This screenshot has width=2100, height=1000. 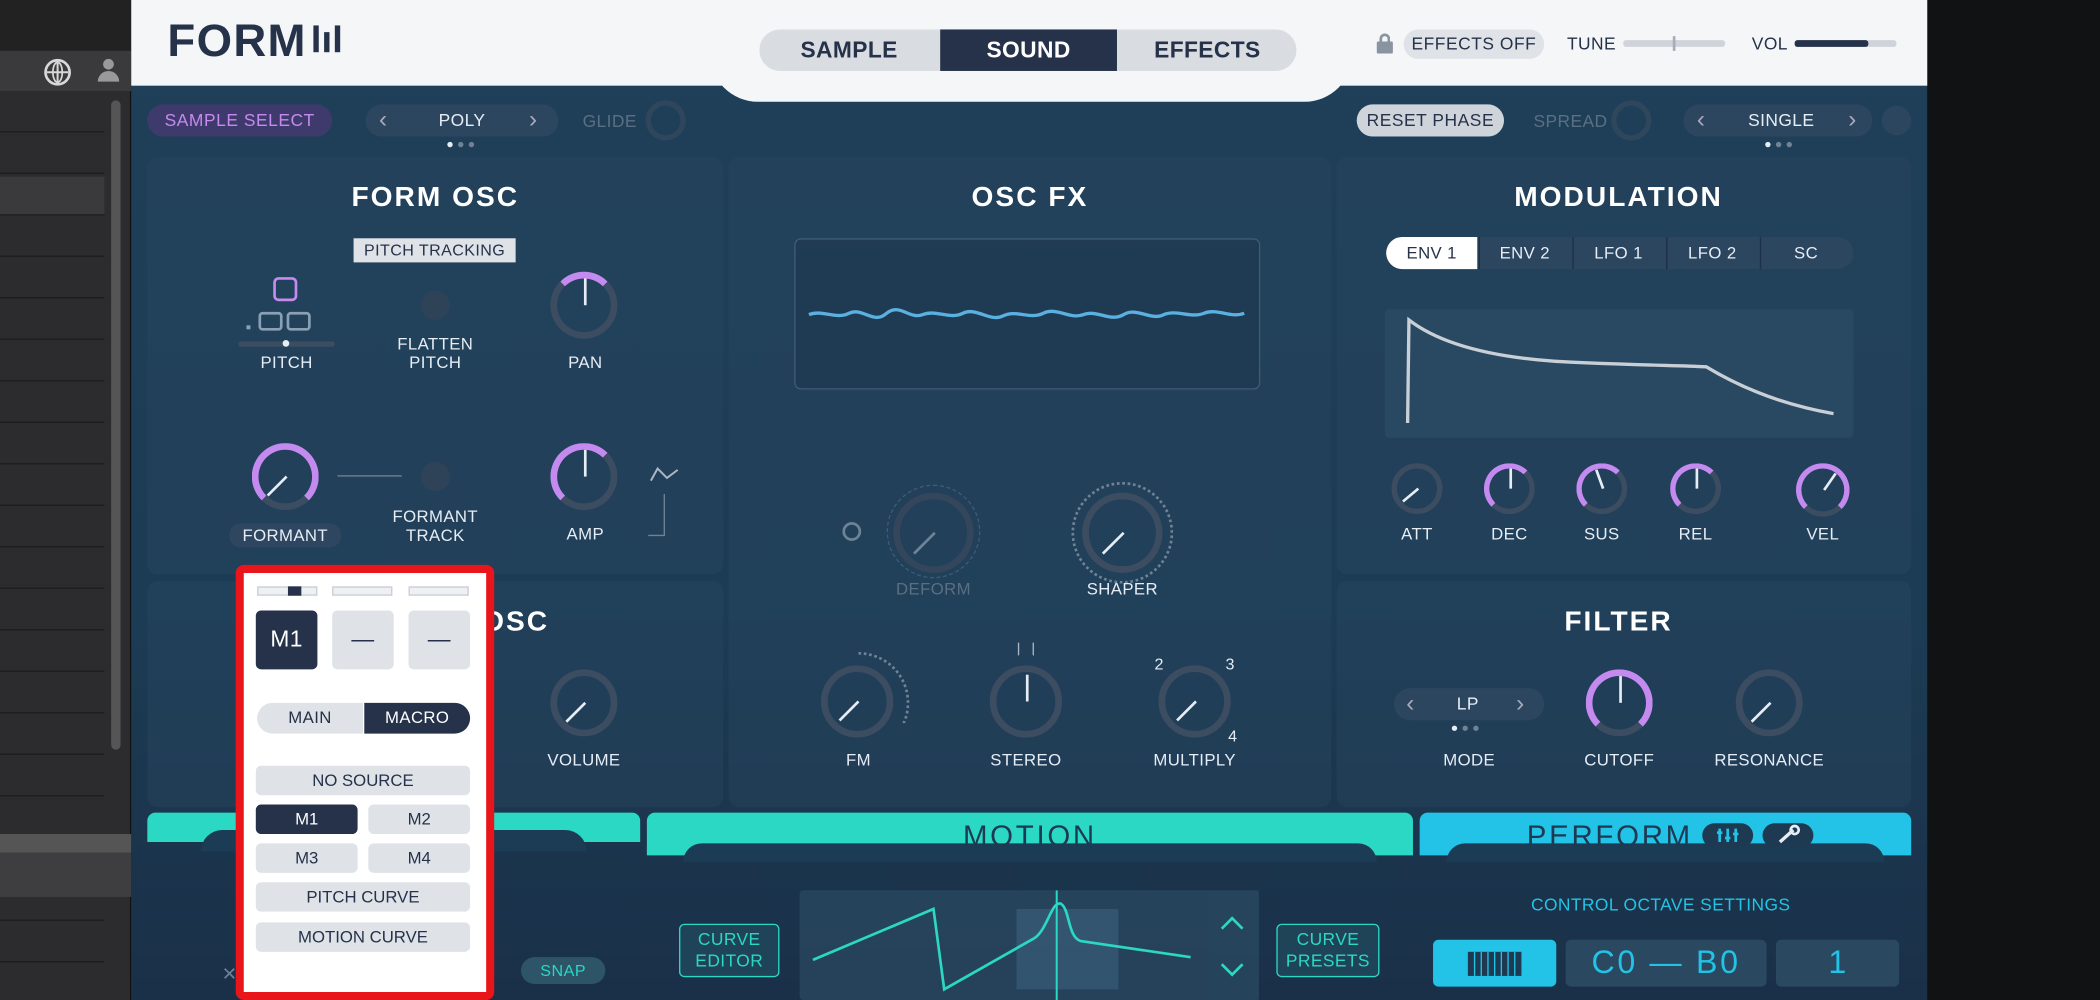 What do you see at coordinates (1232, 928) in the screenshot?
I see `chevron-up-icon` at bounding box center [1232, 928].